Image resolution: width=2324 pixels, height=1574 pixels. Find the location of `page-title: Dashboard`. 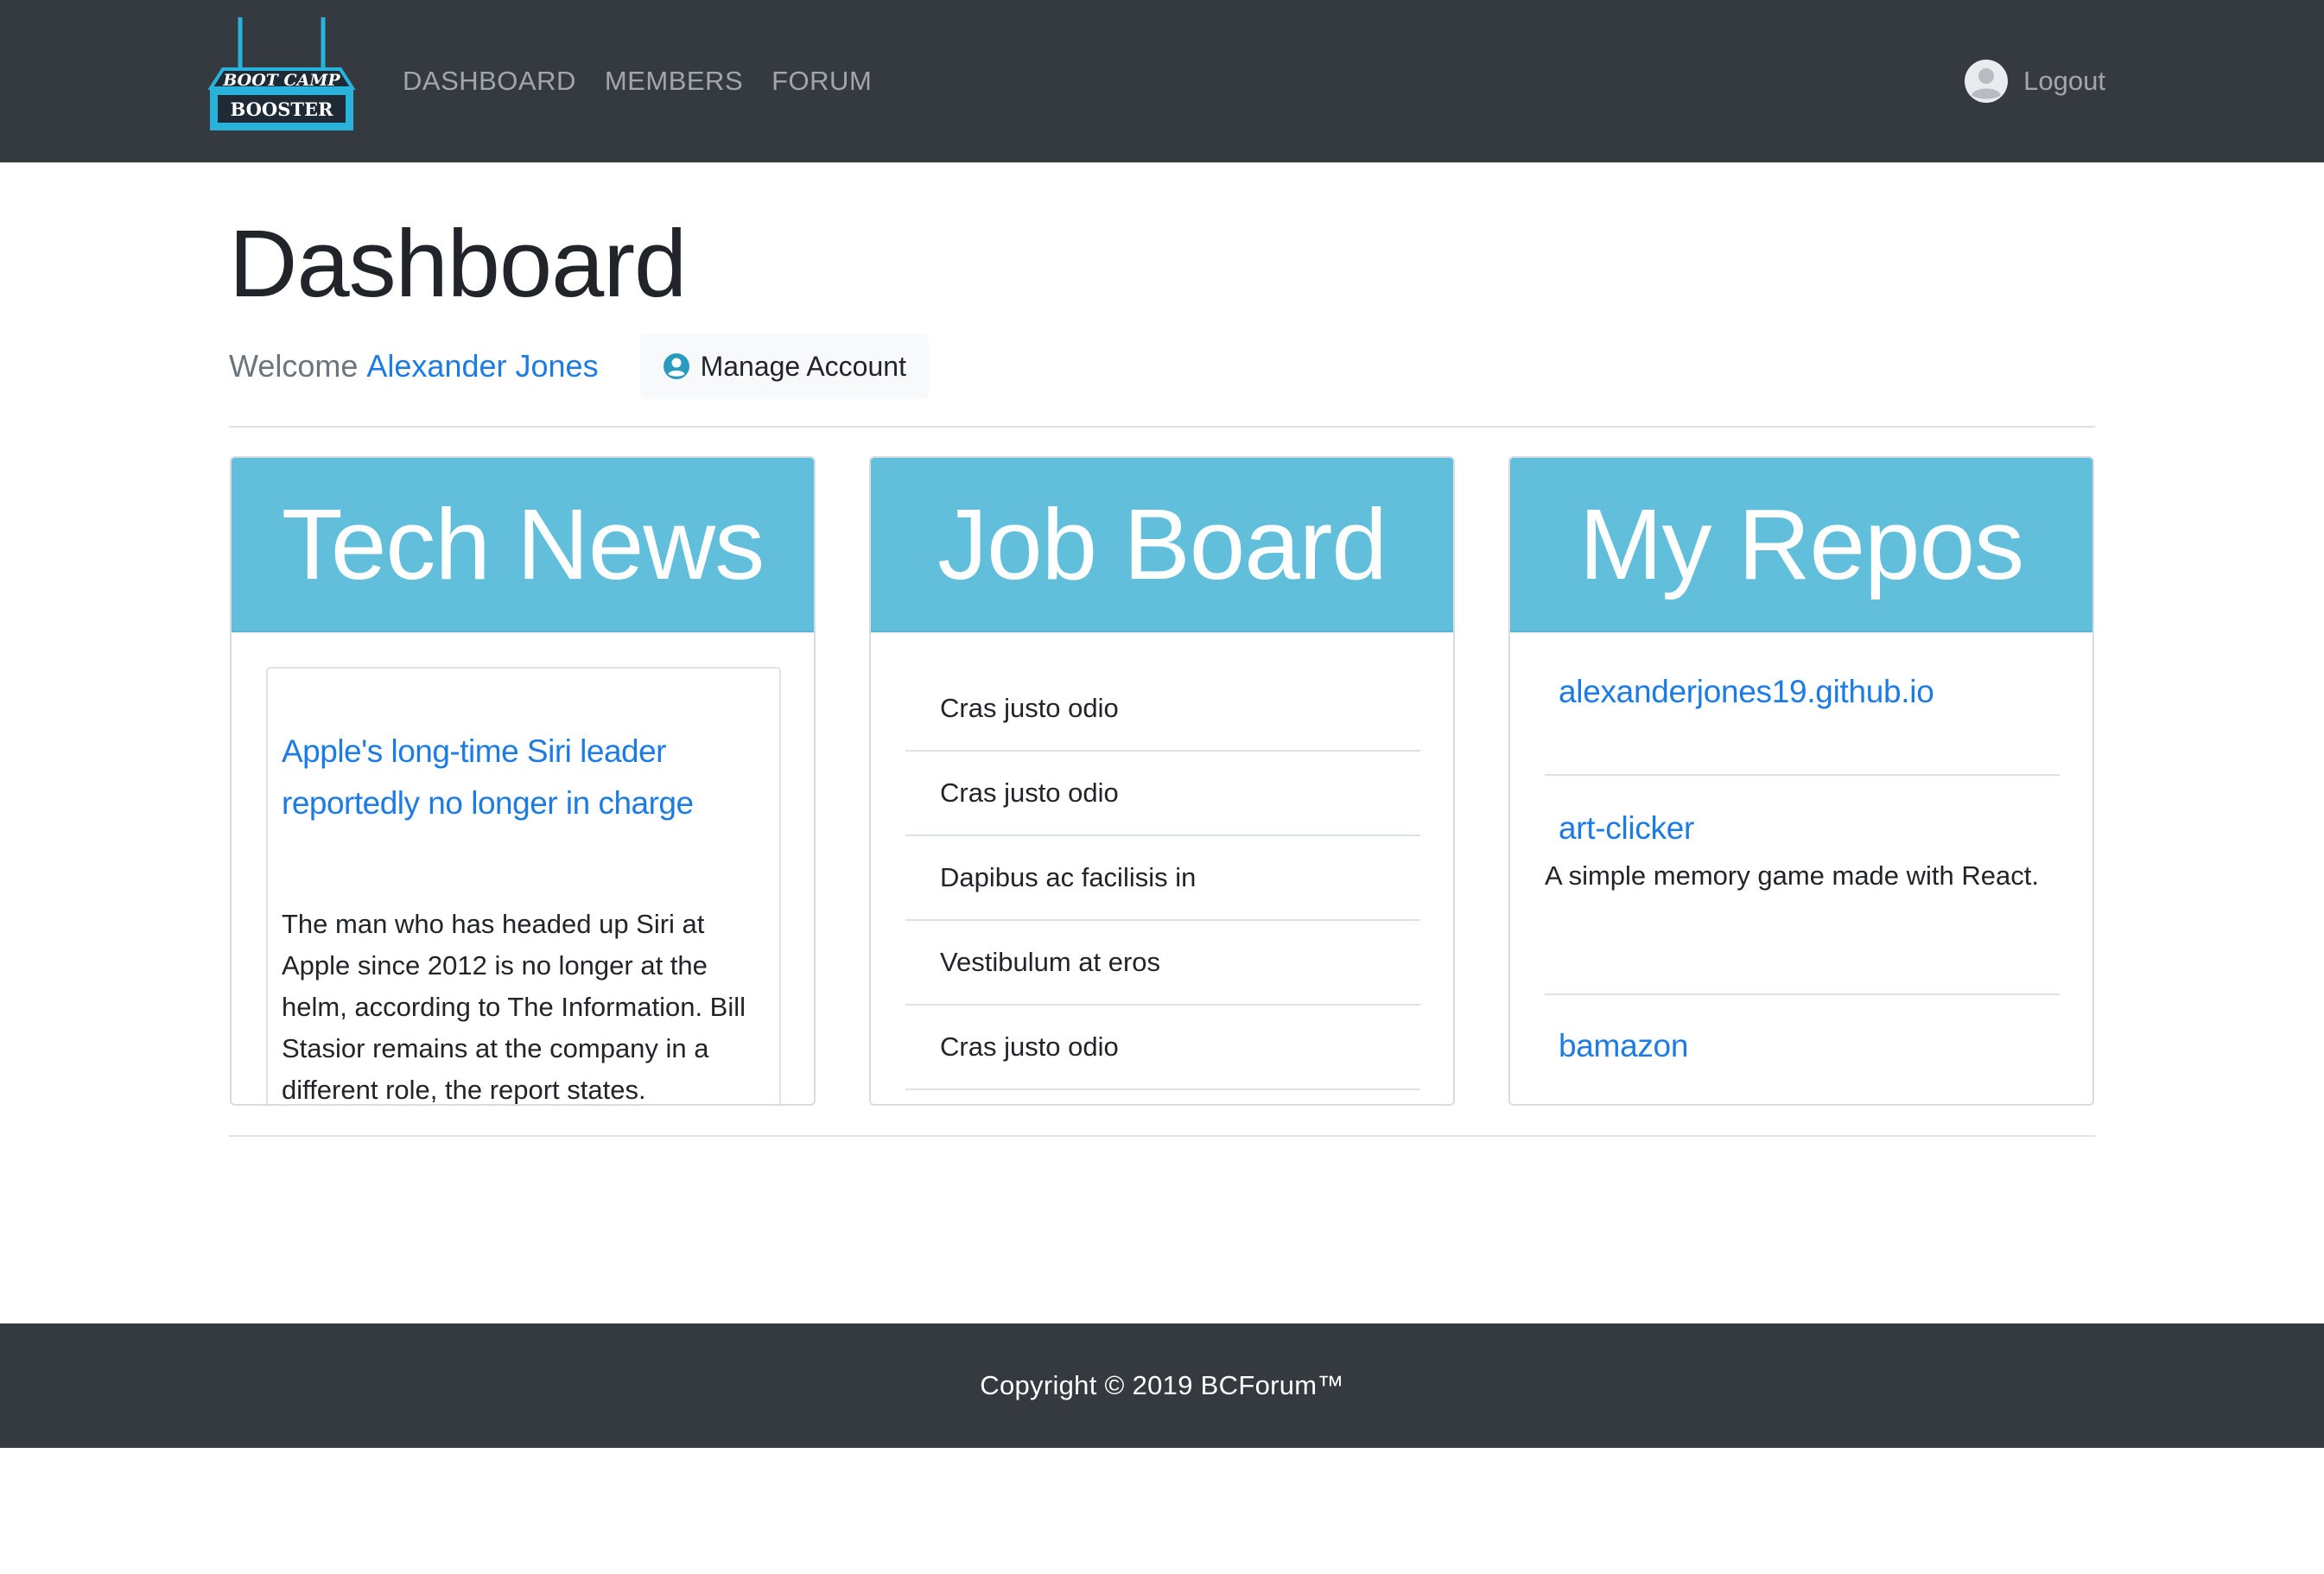

page-title: Dashboard is located at coordinates (458, 264).